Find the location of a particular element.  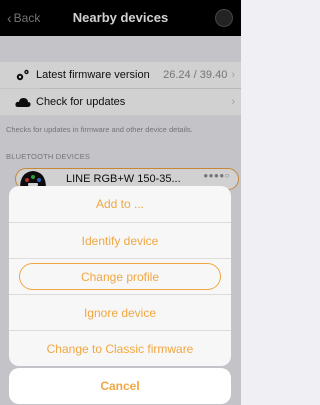

selection-ring is located at coordinates (120, 276).